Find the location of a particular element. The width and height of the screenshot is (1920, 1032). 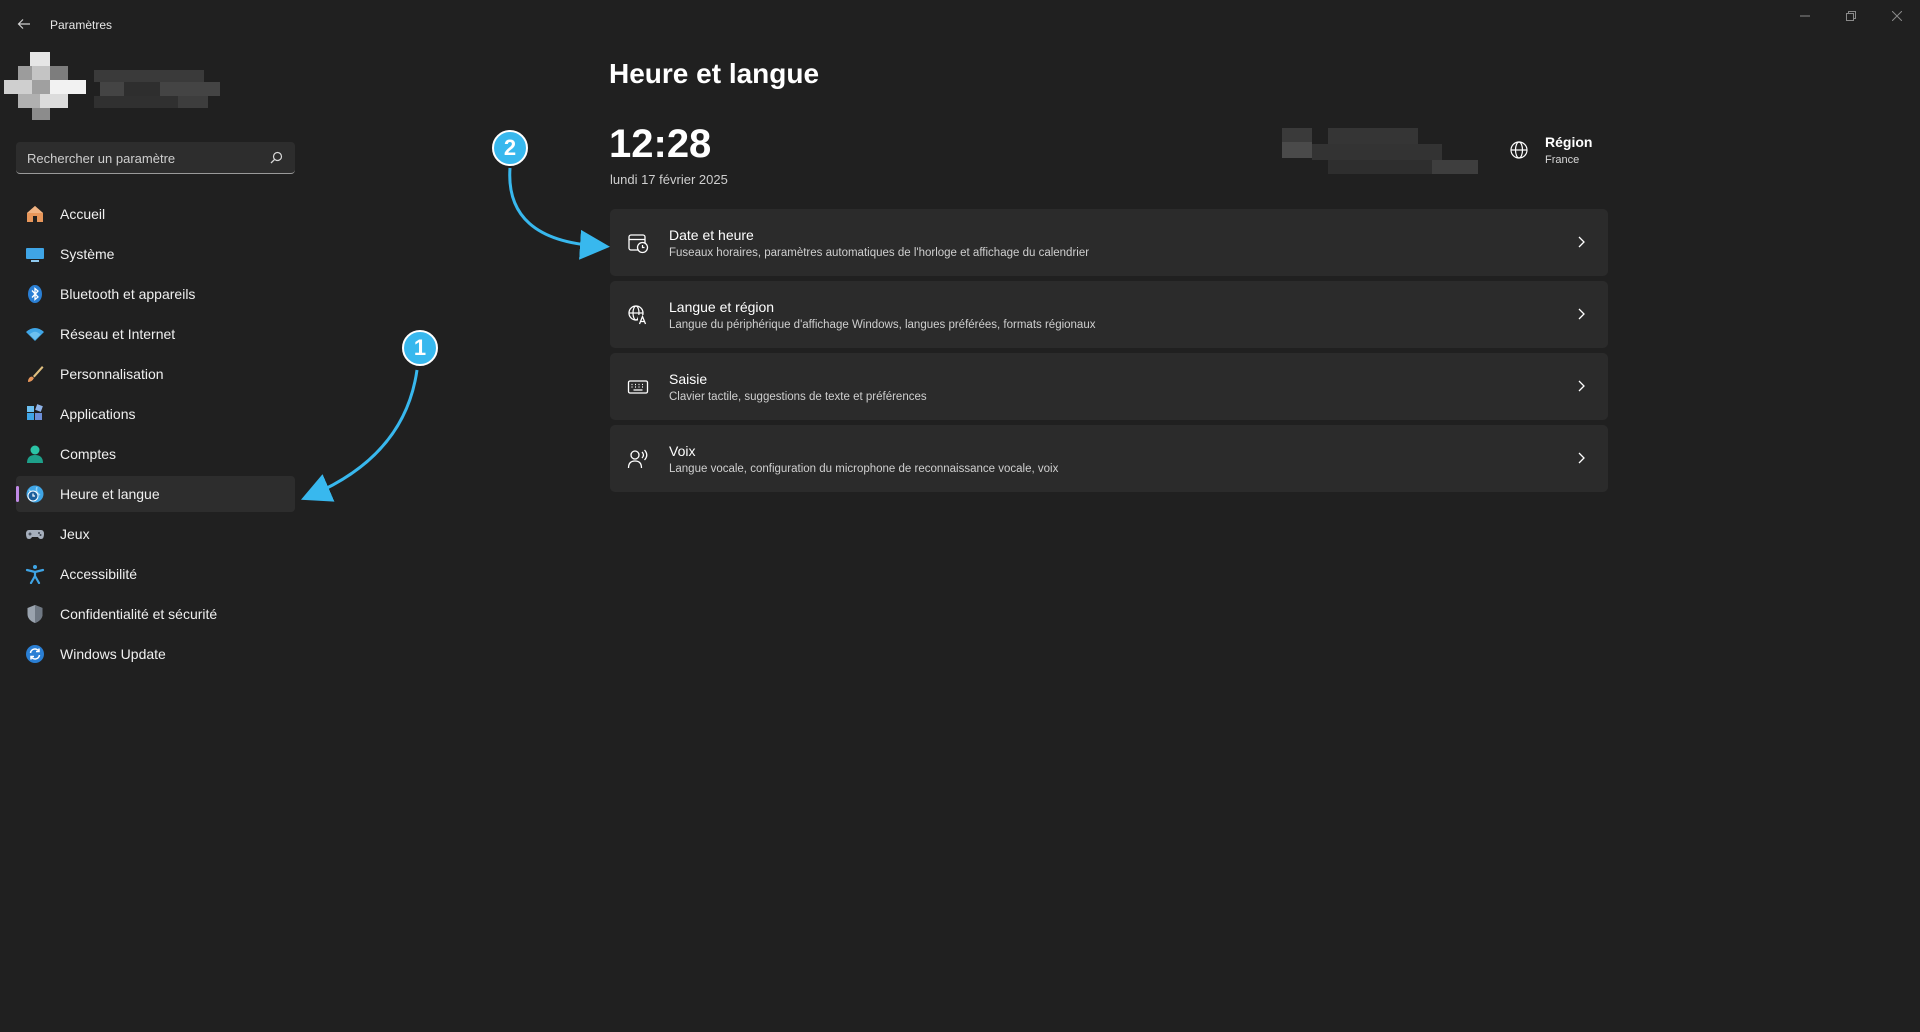

sidebar-item-label: Windows Update is located at coordinates (113, 654).